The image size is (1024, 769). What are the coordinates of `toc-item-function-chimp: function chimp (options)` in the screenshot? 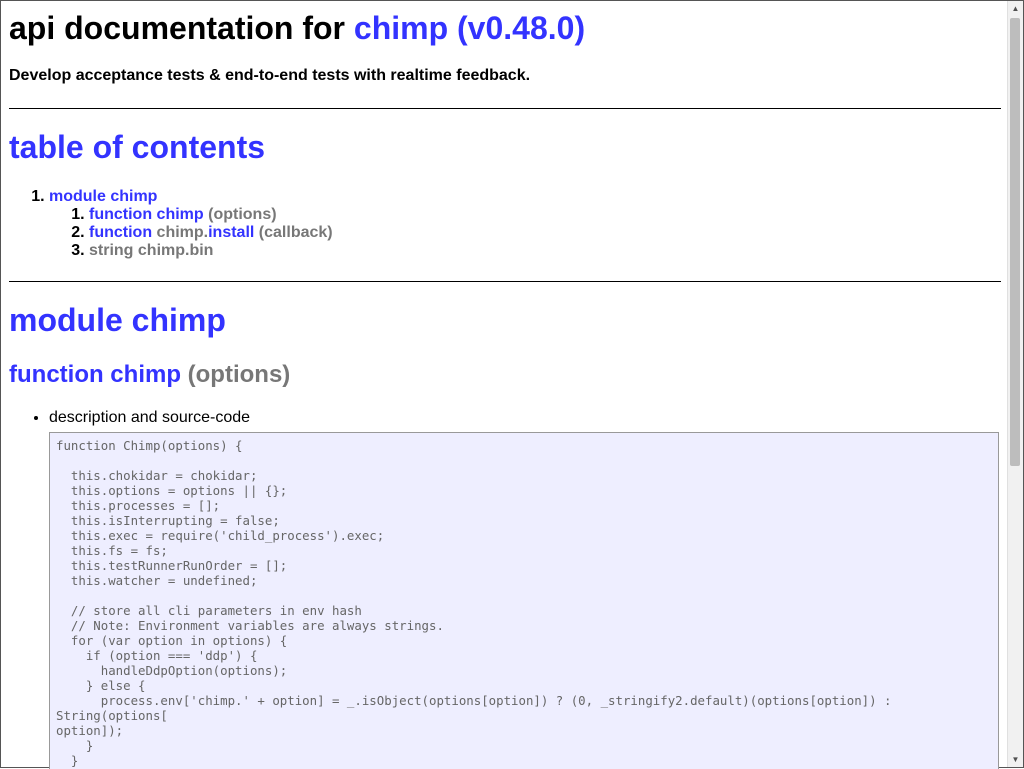 It's located at (211, 215).